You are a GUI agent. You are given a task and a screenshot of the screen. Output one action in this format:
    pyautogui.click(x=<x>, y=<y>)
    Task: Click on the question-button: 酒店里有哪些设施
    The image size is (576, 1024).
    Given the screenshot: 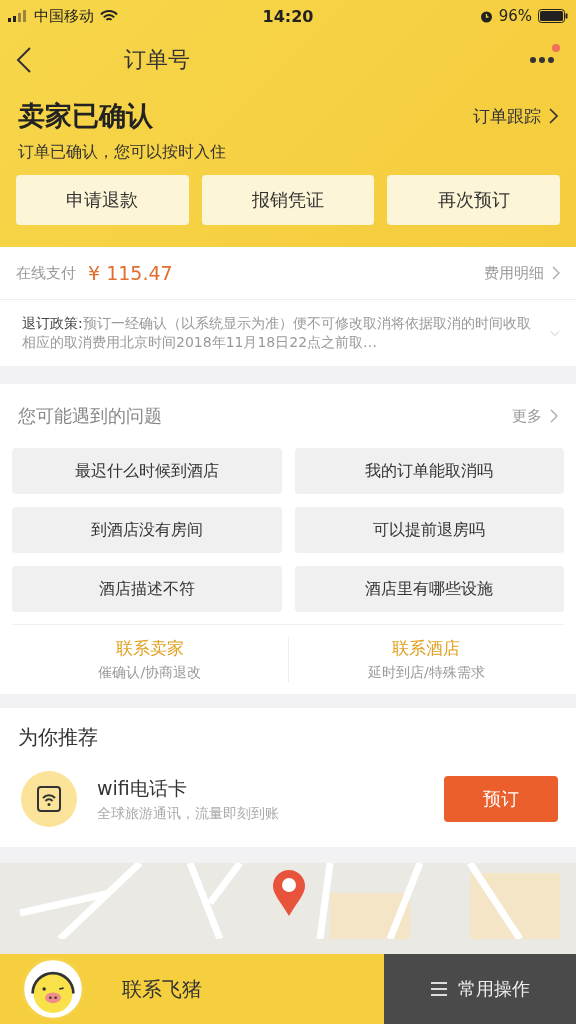 What is the action you would take?
    pyautogui.click(x=429, y=589)
    